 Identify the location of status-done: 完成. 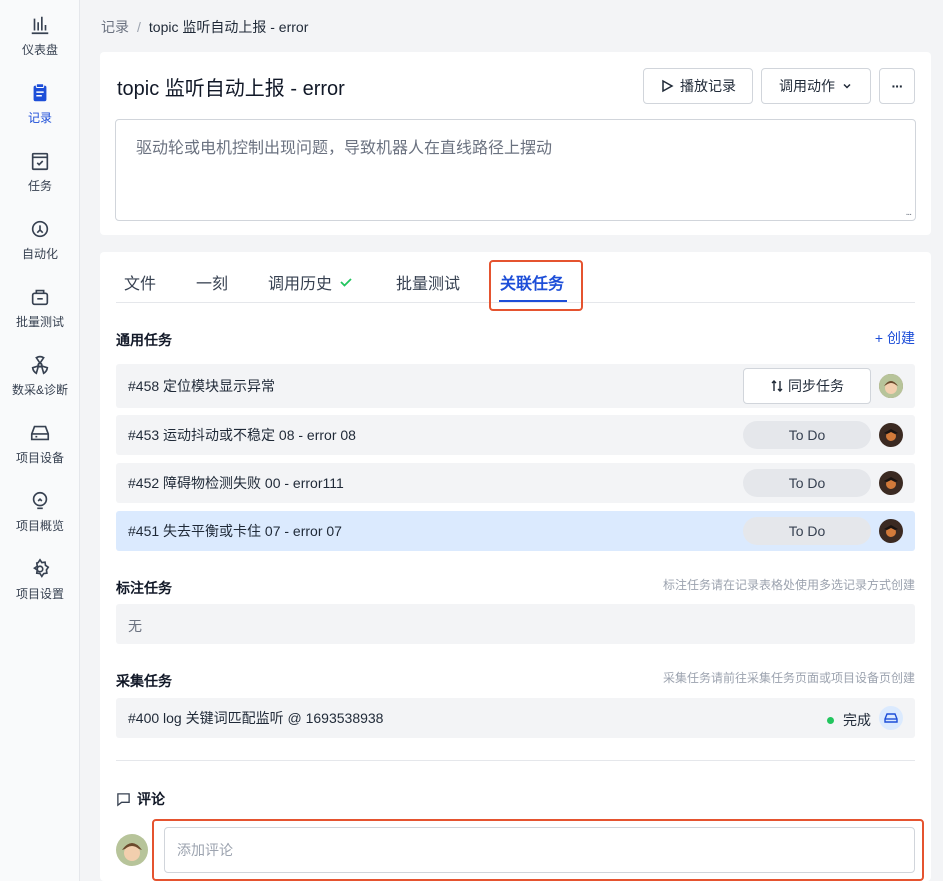
(849, 720).